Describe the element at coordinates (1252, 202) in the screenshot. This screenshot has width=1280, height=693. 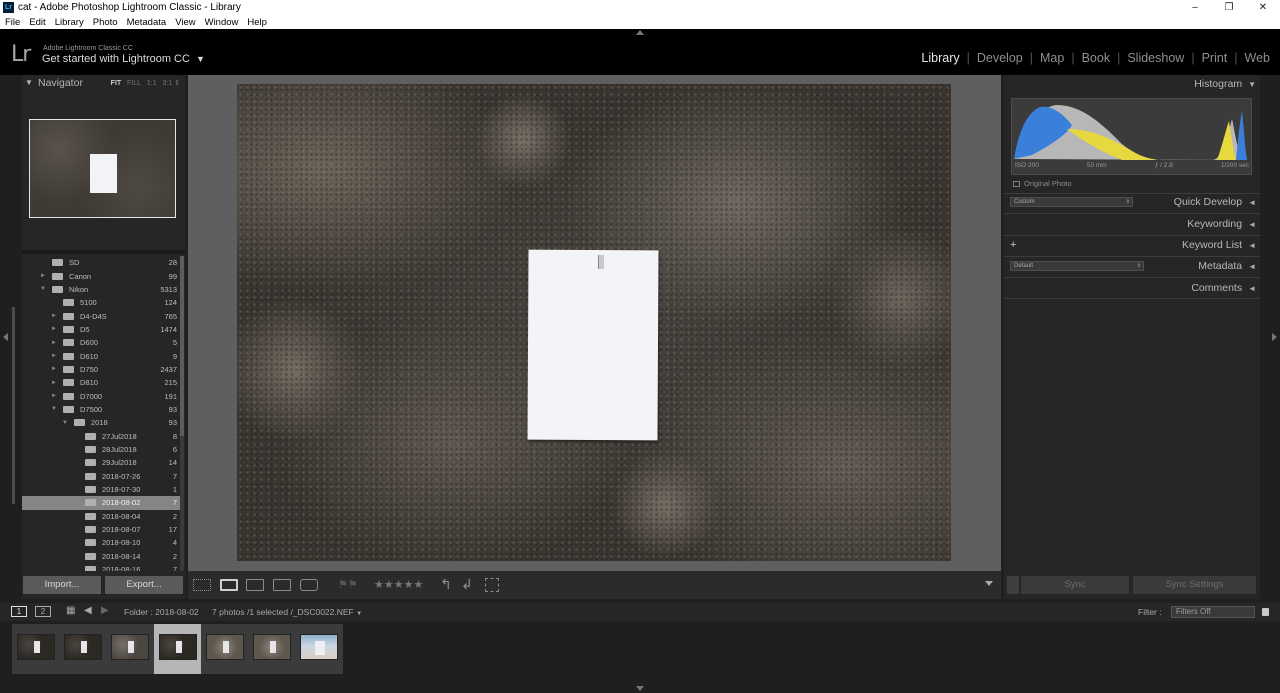
I see `quick-develop-expand-icon: ◄` at that location.